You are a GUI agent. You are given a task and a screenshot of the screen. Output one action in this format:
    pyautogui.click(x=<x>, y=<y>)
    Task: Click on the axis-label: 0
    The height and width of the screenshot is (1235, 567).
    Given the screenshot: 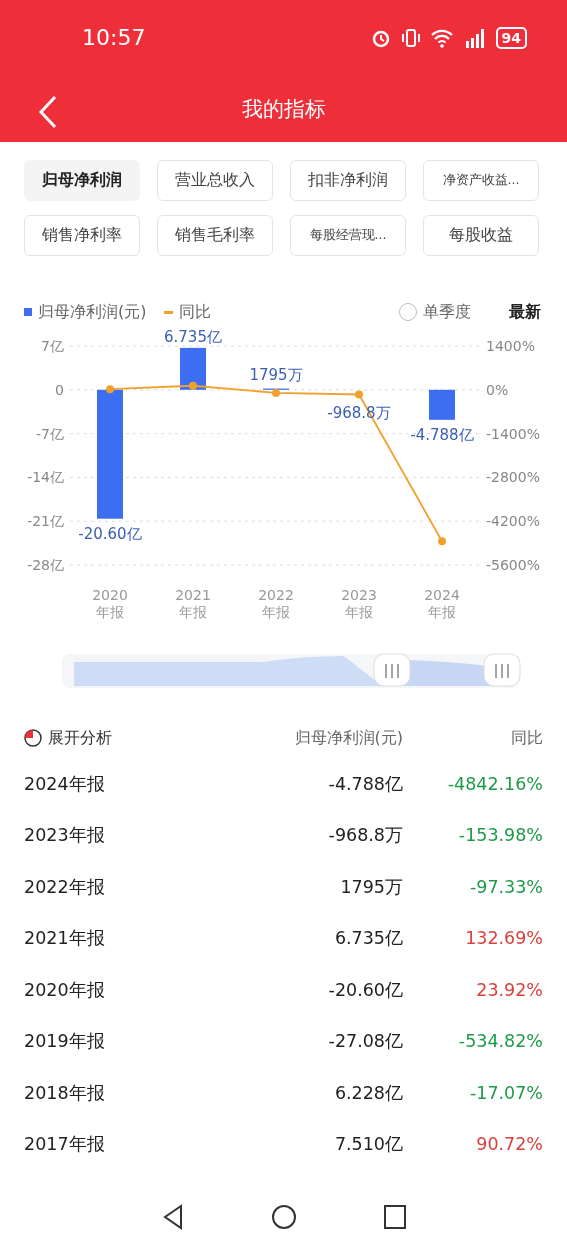 What is the action you would take?
    pyautogui.click(x=59, y=389)
    